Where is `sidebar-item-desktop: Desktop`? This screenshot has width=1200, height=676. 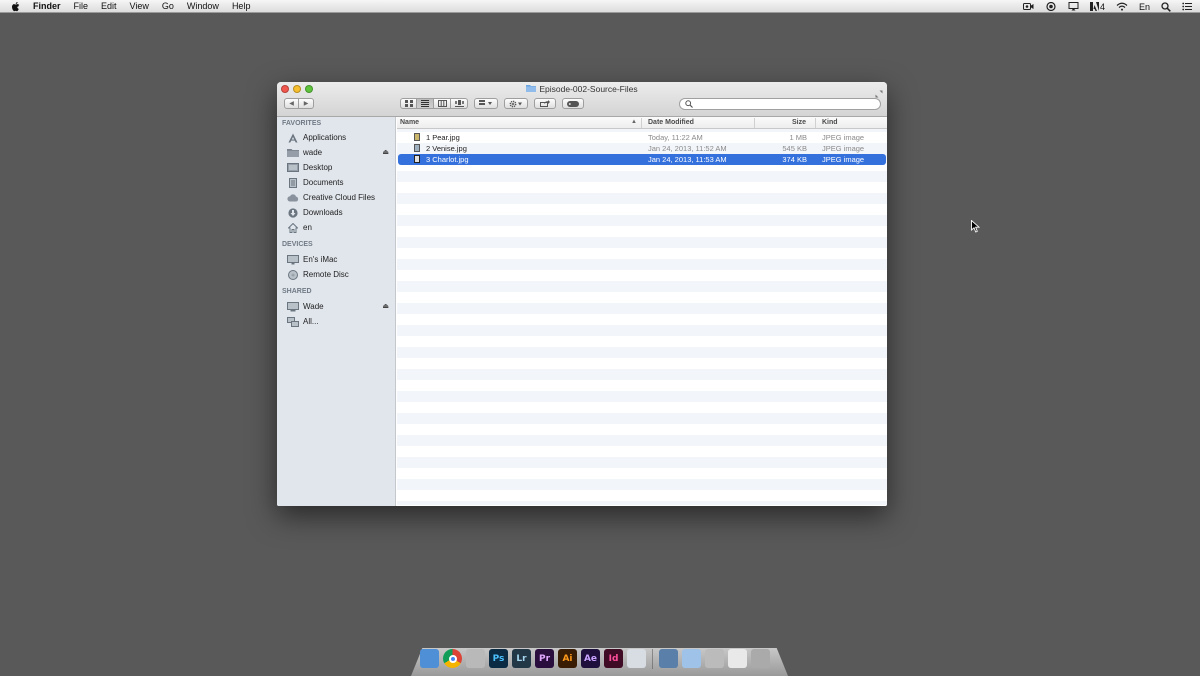 sidebar-item-desktop: Desktop is located at coordinates (339, 167).